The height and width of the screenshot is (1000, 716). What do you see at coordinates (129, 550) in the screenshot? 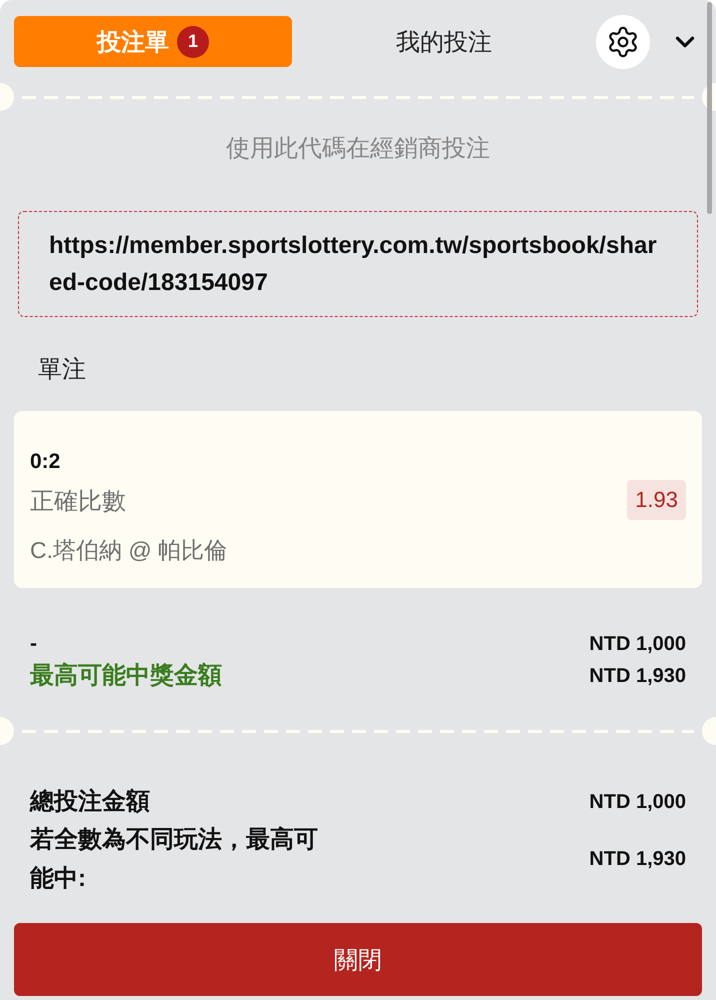
I see `bet-event: C.塔伯納 @ 帕比倫` at bounding box center [129, 550].